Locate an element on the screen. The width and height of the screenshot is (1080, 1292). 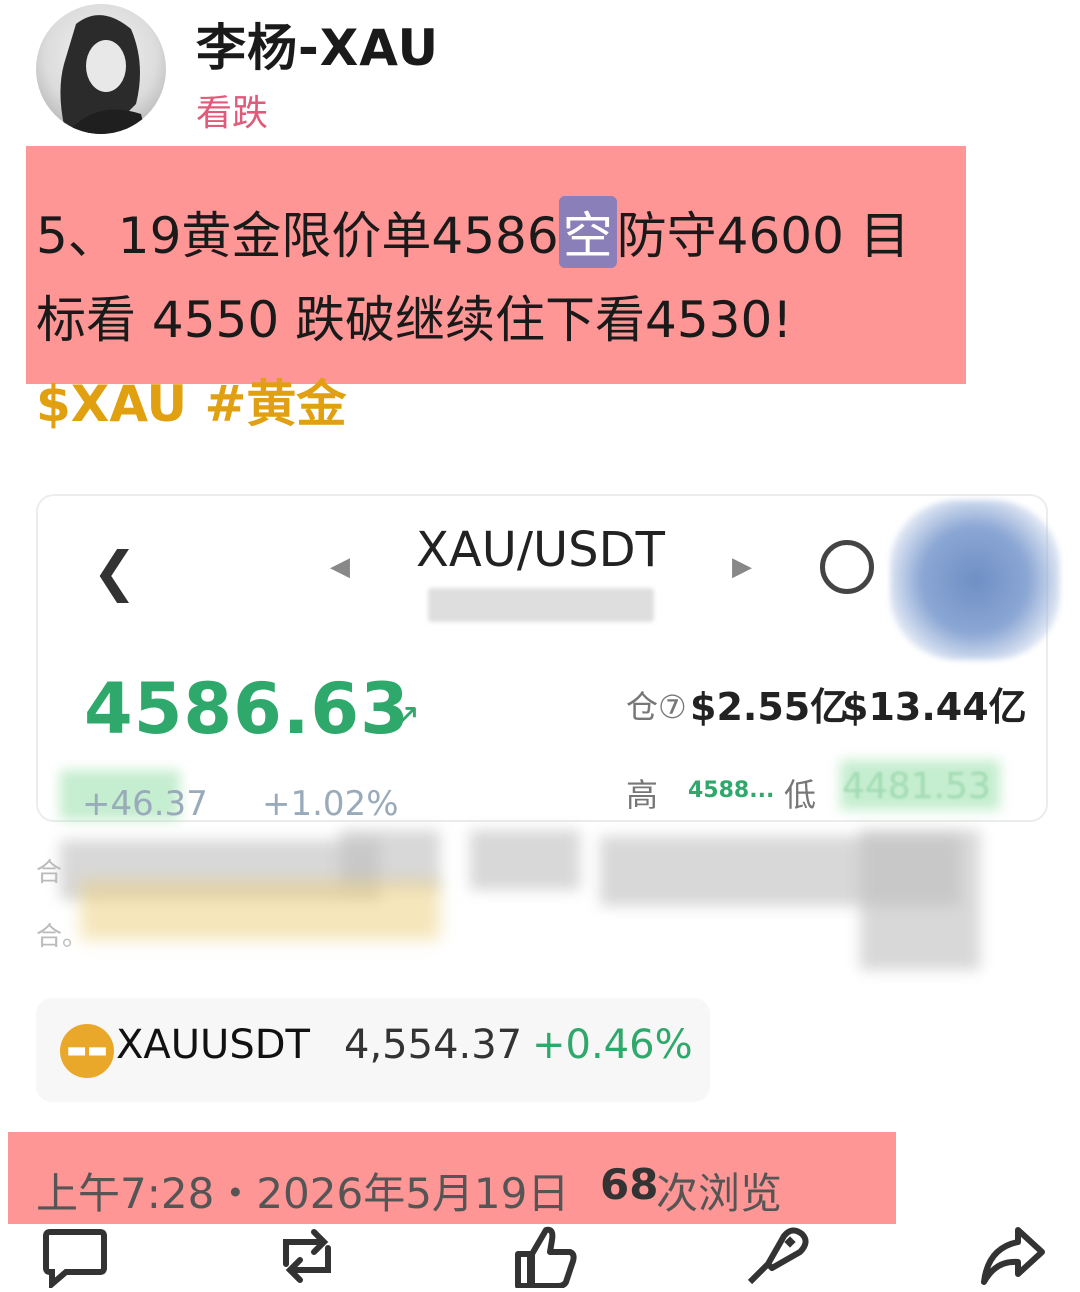
scribble-redaction is located at coordinates (975, 580).